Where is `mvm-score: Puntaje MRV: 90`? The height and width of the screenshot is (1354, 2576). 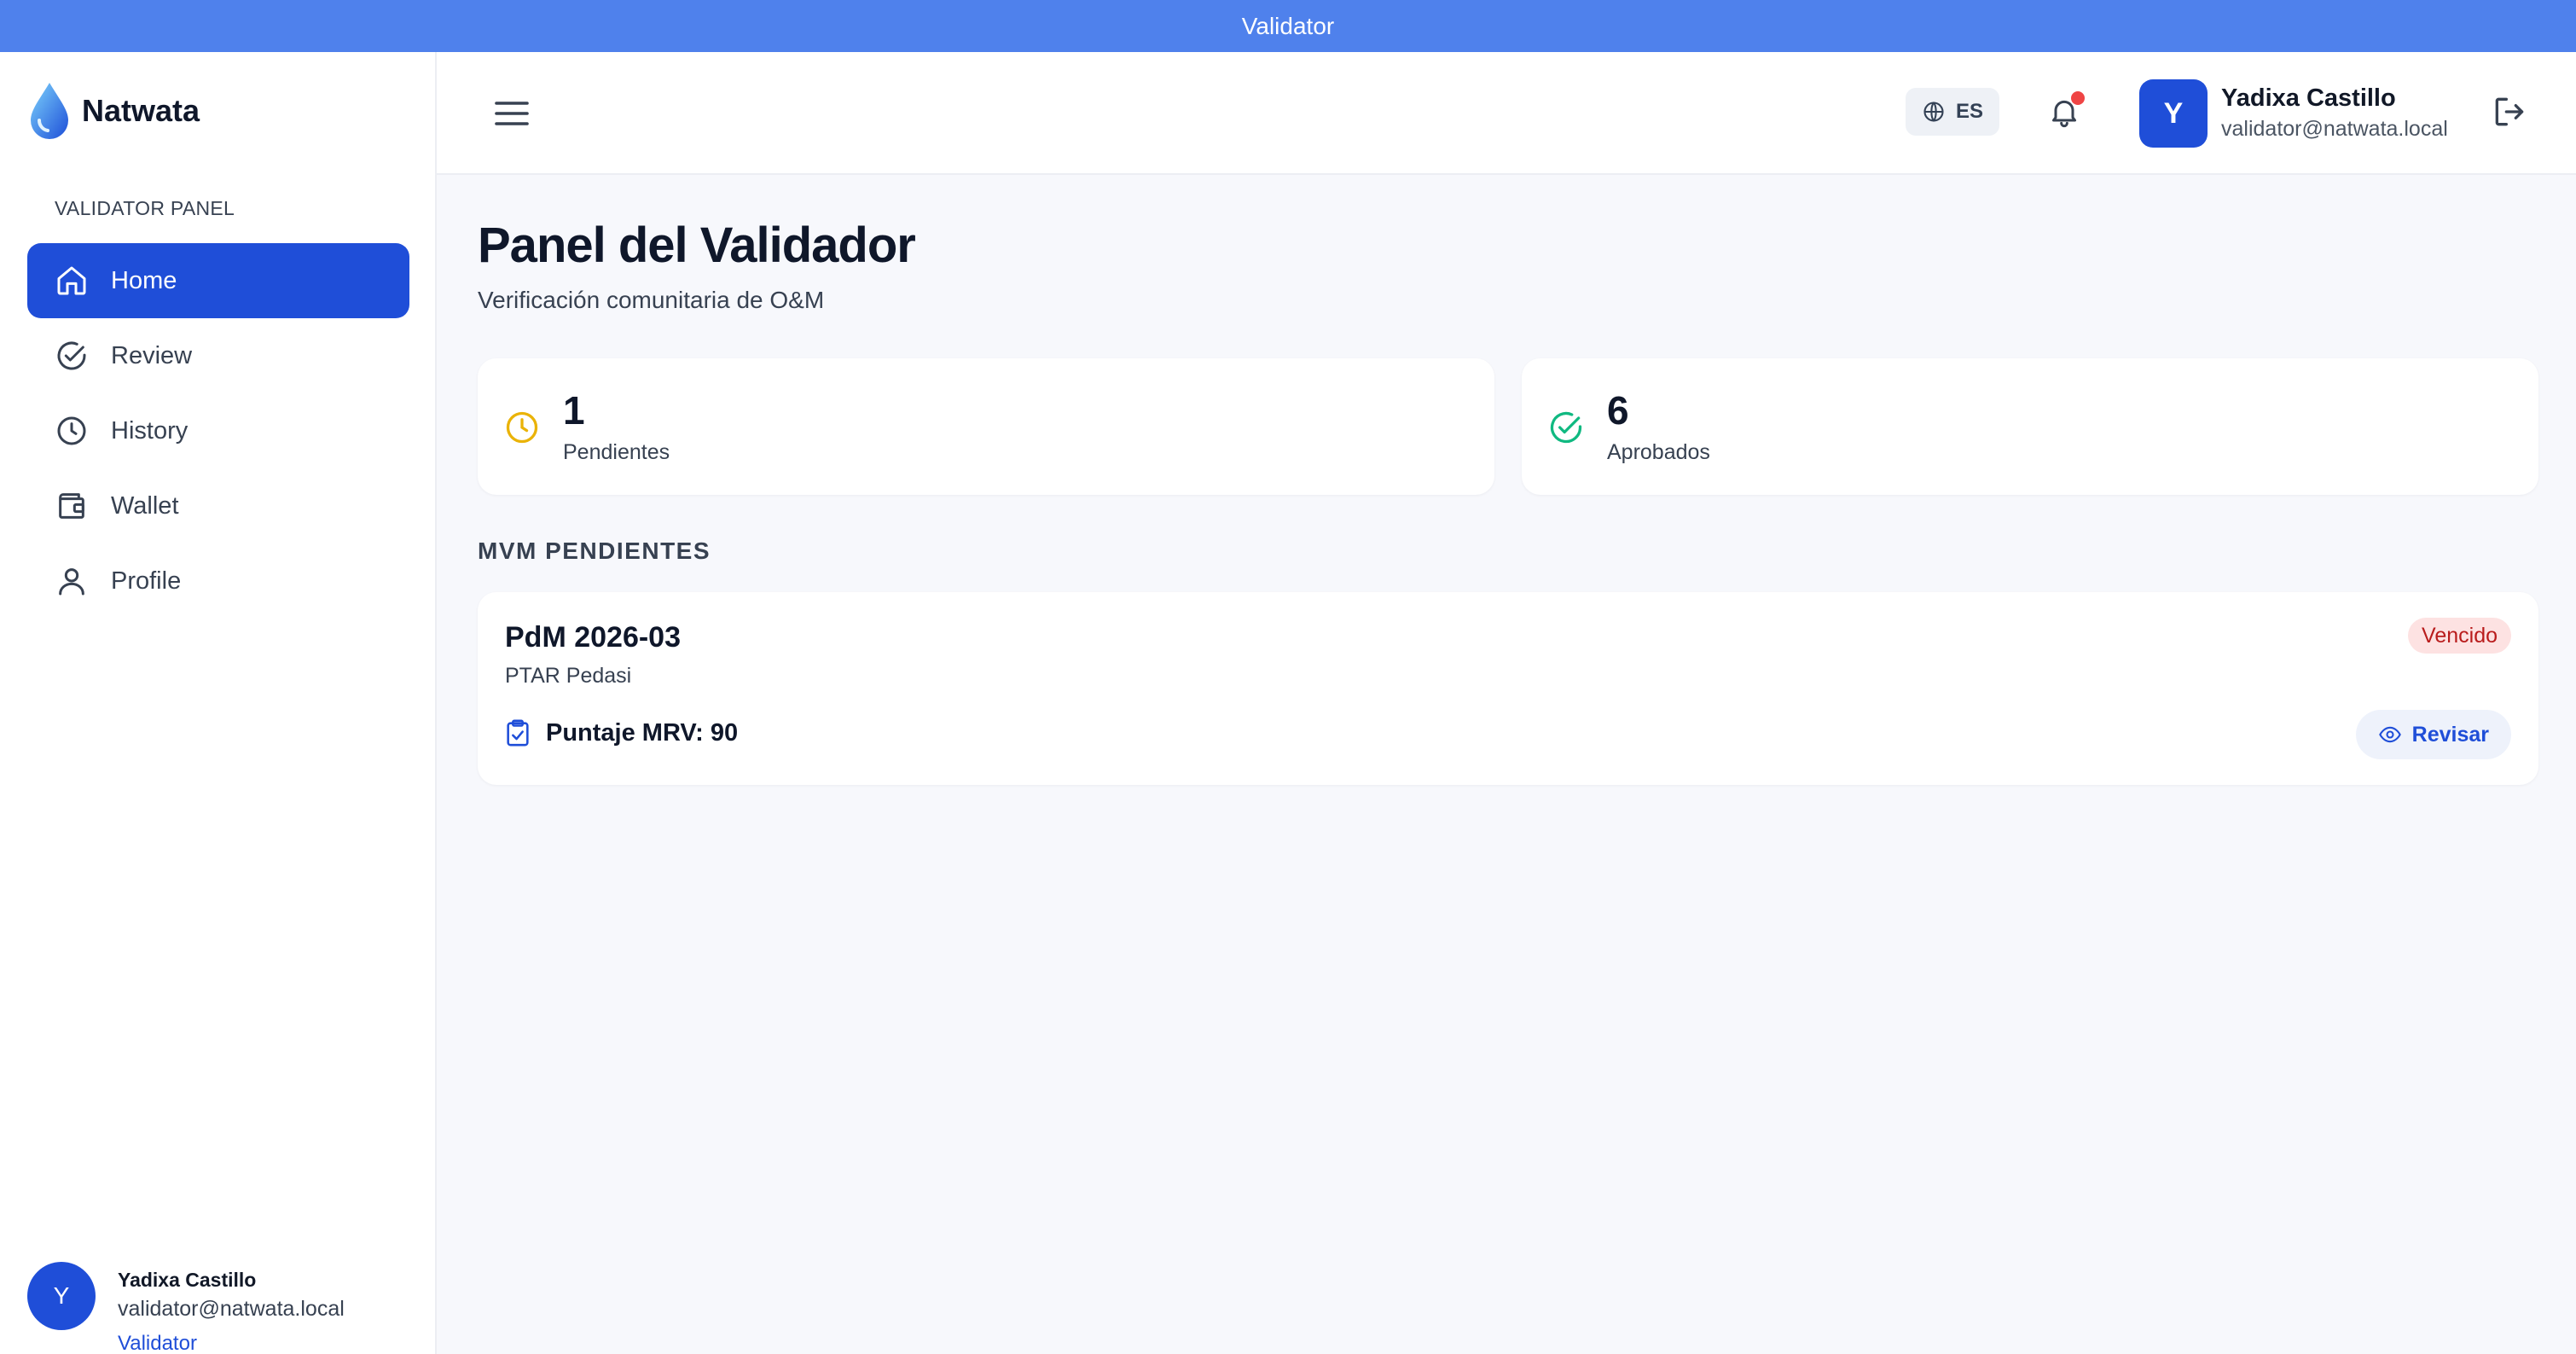 mvm-score: Puntaje MRV: 90 is located at coordinates (621, 732).